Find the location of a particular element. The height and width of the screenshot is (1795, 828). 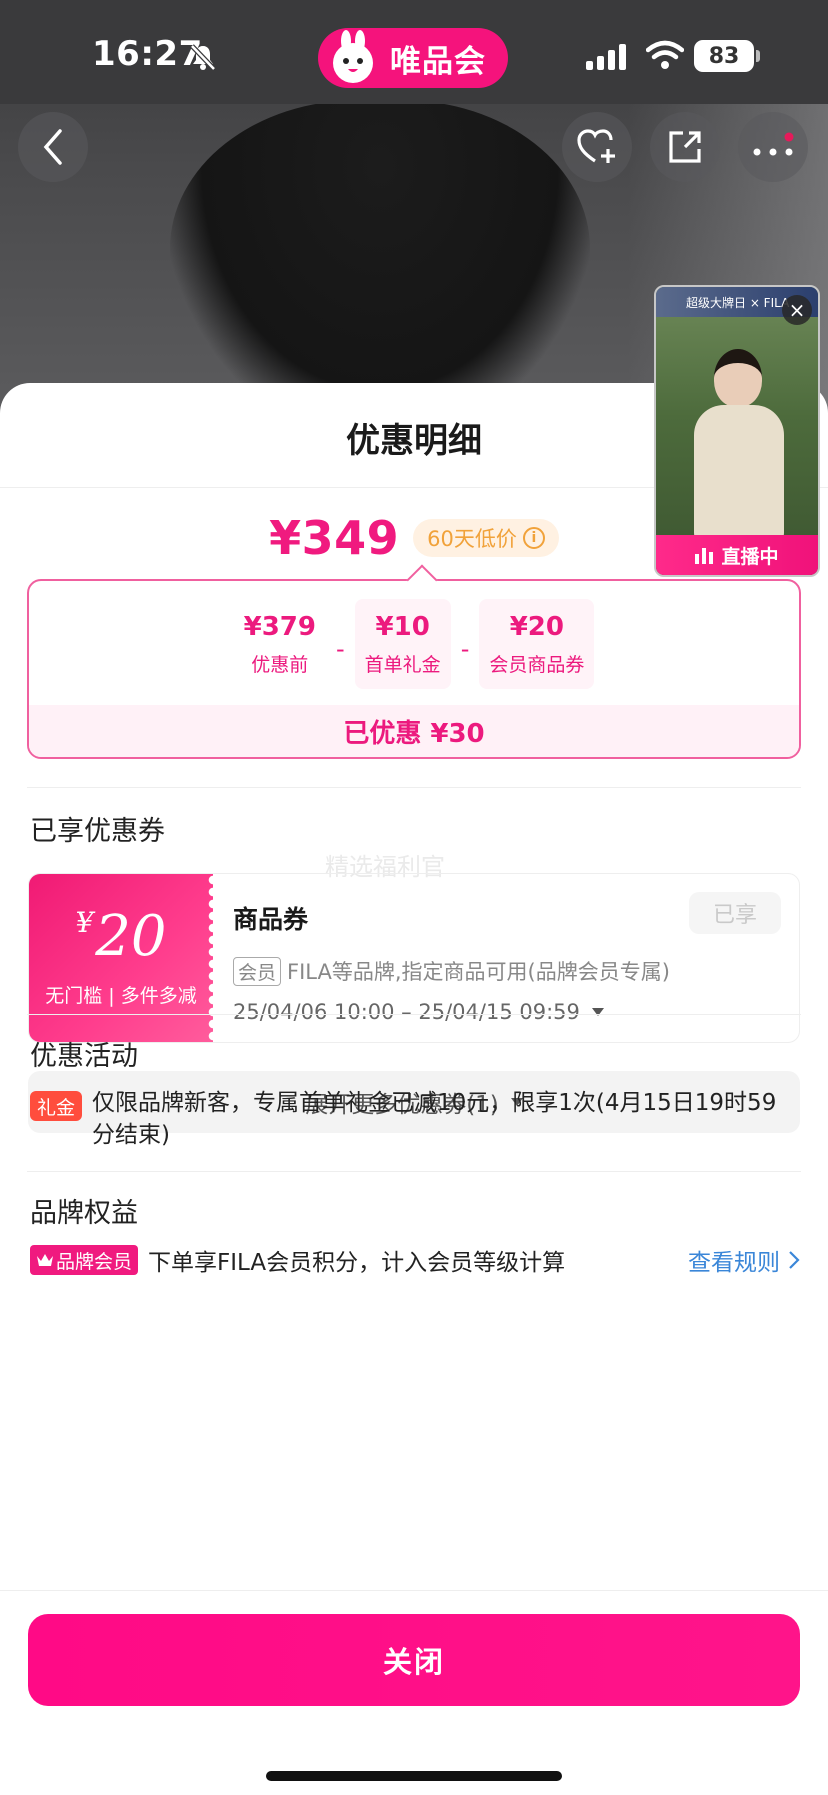

live-video-window: 超级大牌日 × FILA × 直播中 is located at coordinates (737, 431).